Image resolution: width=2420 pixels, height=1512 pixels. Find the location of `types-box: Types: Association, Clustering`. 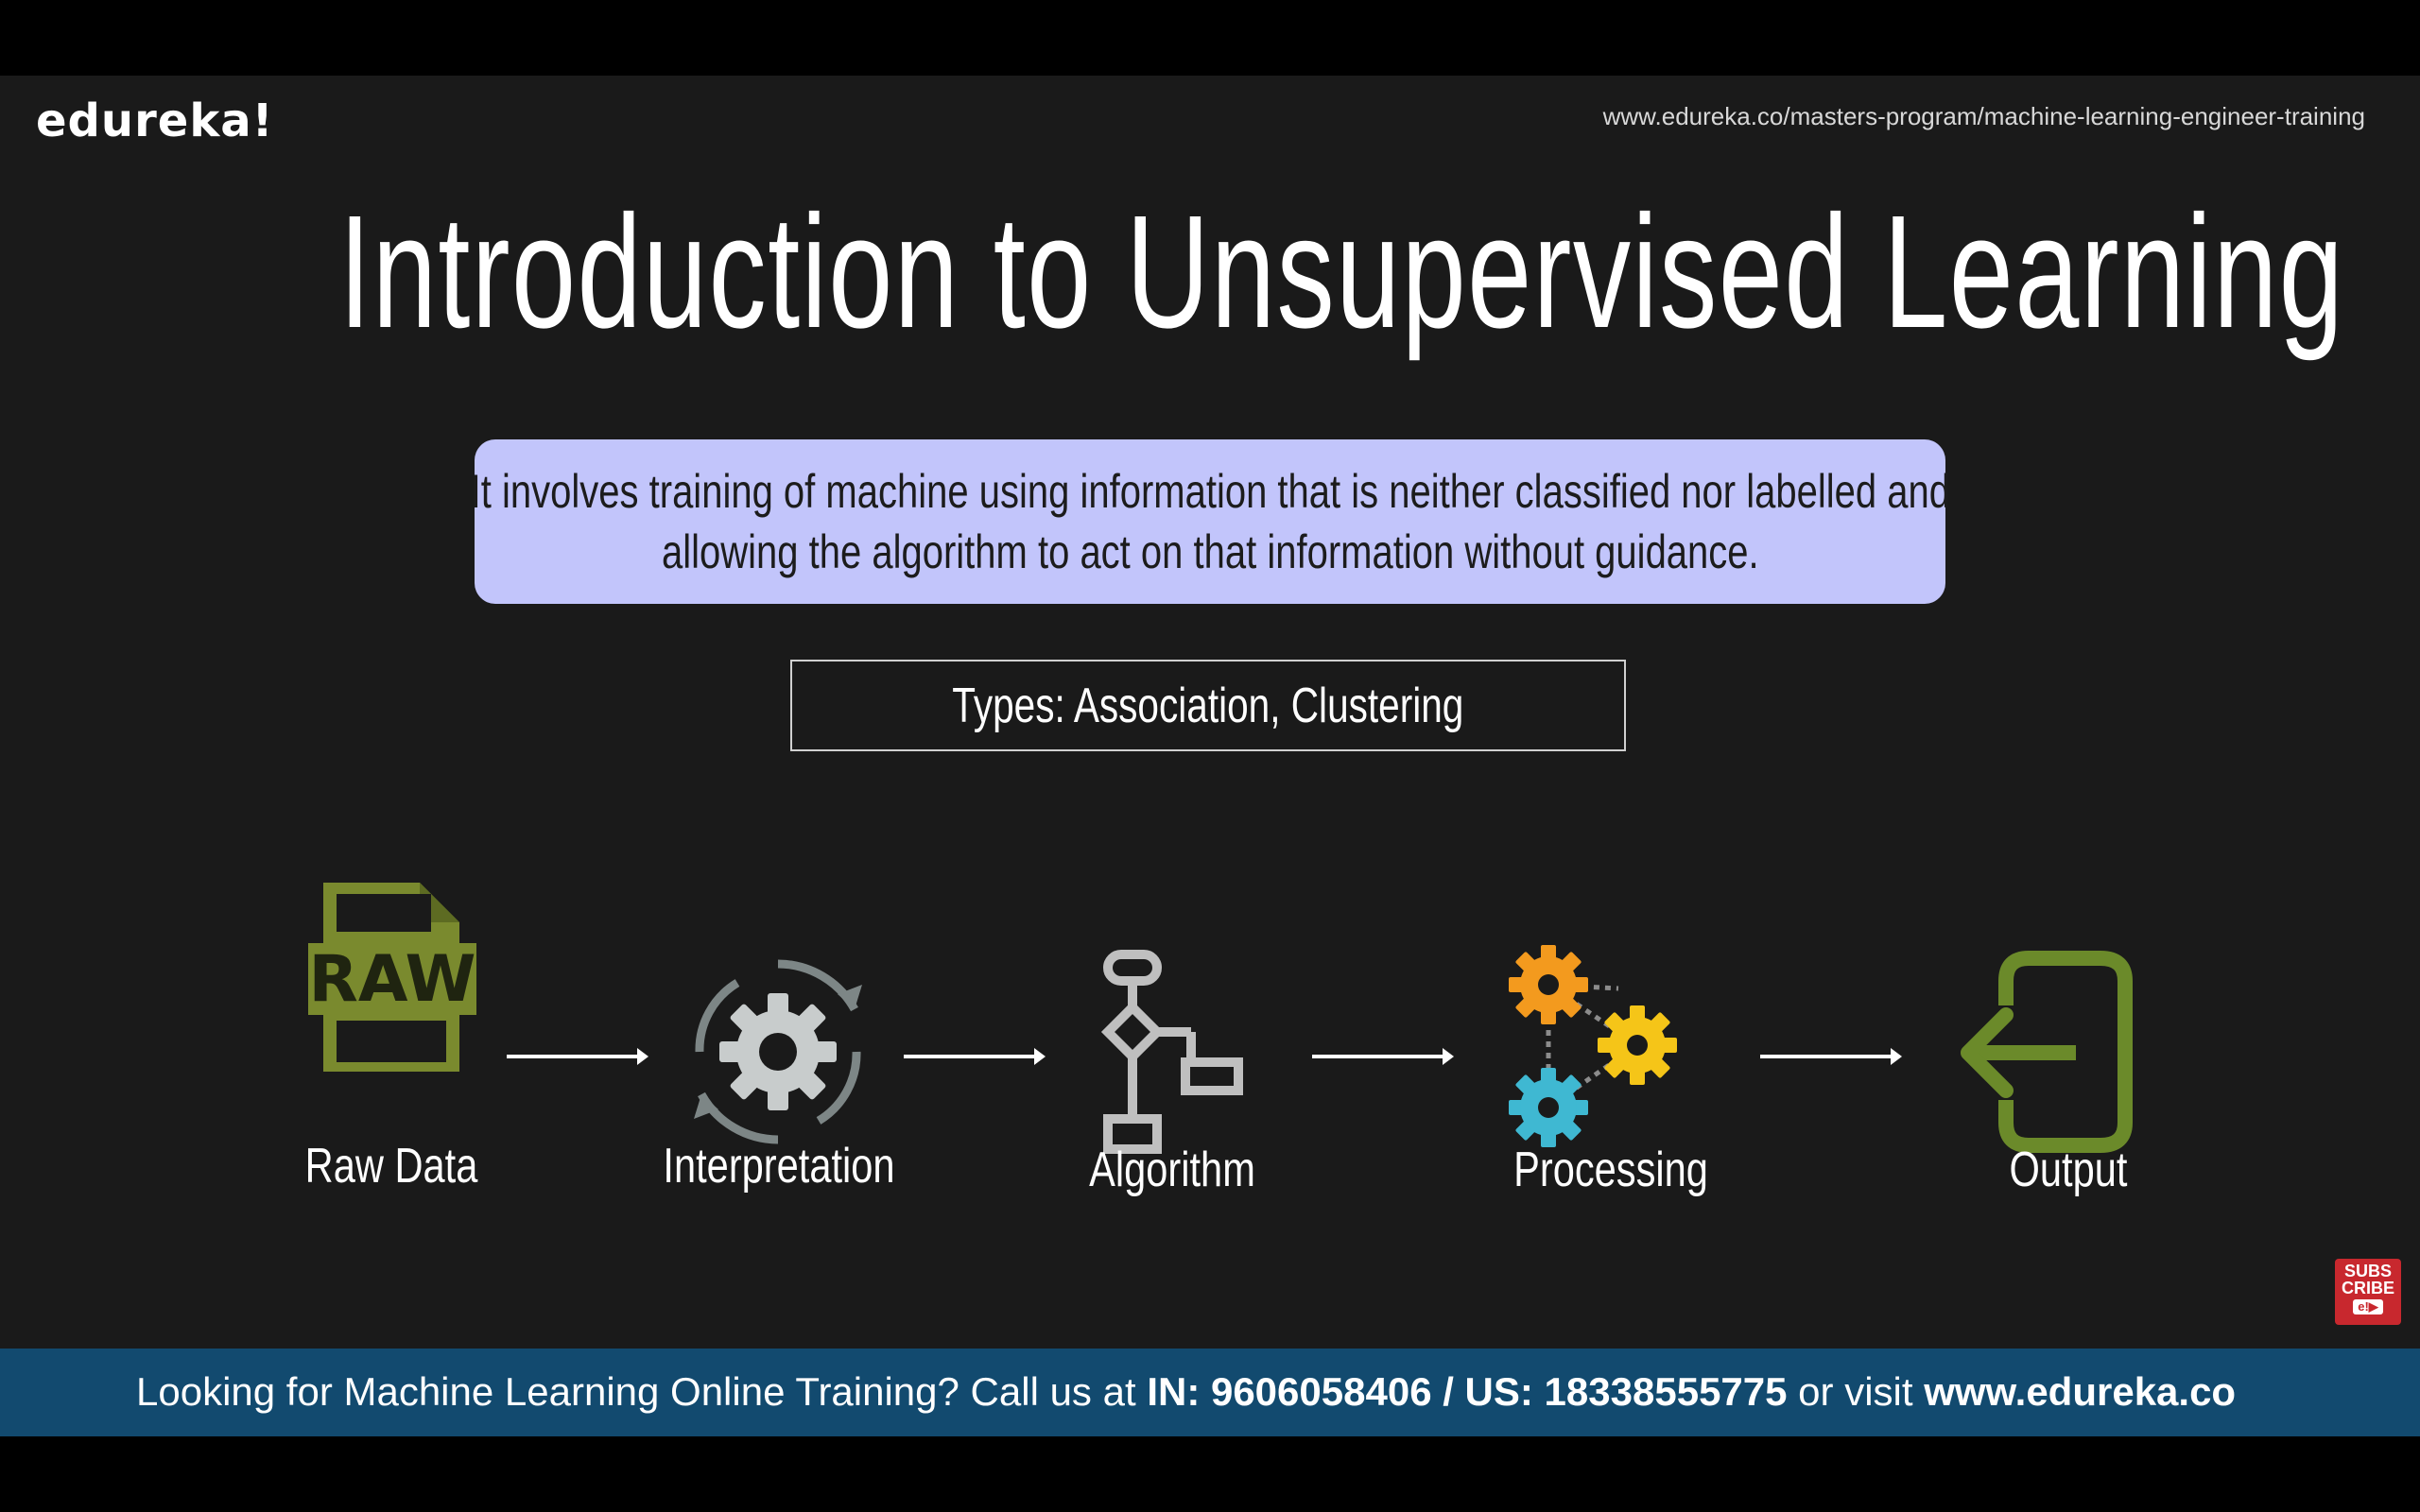

types-box: Types: Association, Clustering is located at coordinates (1208, 705).